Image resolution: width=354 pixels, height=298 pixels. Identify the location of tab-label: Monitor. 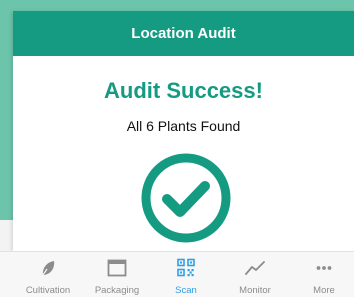
(255, 290).